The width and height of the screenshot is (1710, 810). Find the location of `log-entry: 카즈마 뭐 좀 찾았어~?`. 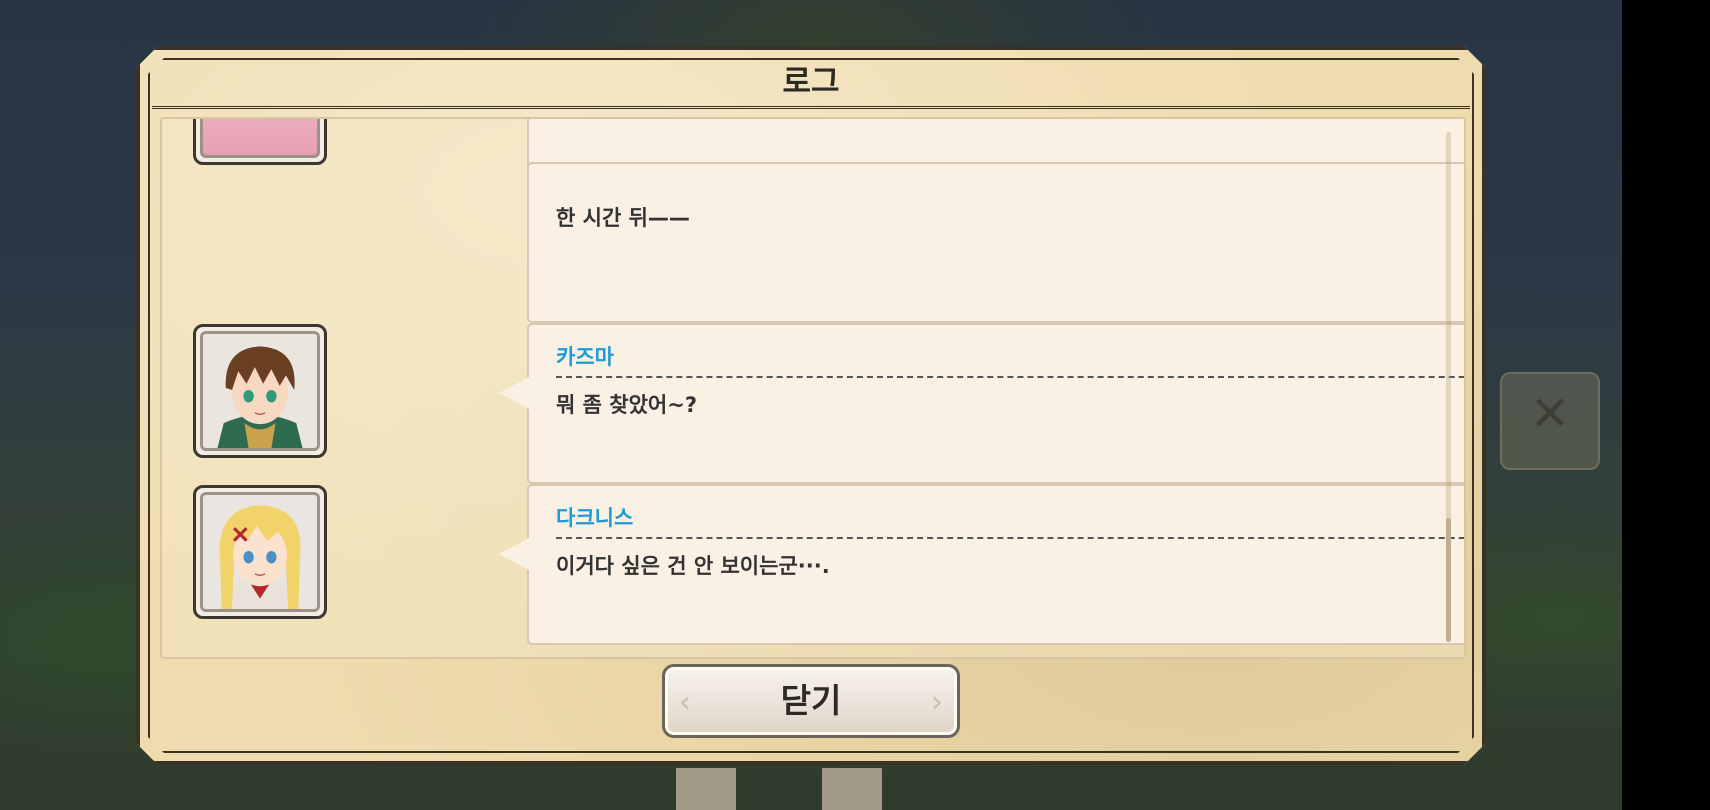

log-entry: 카즈마 뭐 좀 찾았어~? is located at coordinates (981, 403).